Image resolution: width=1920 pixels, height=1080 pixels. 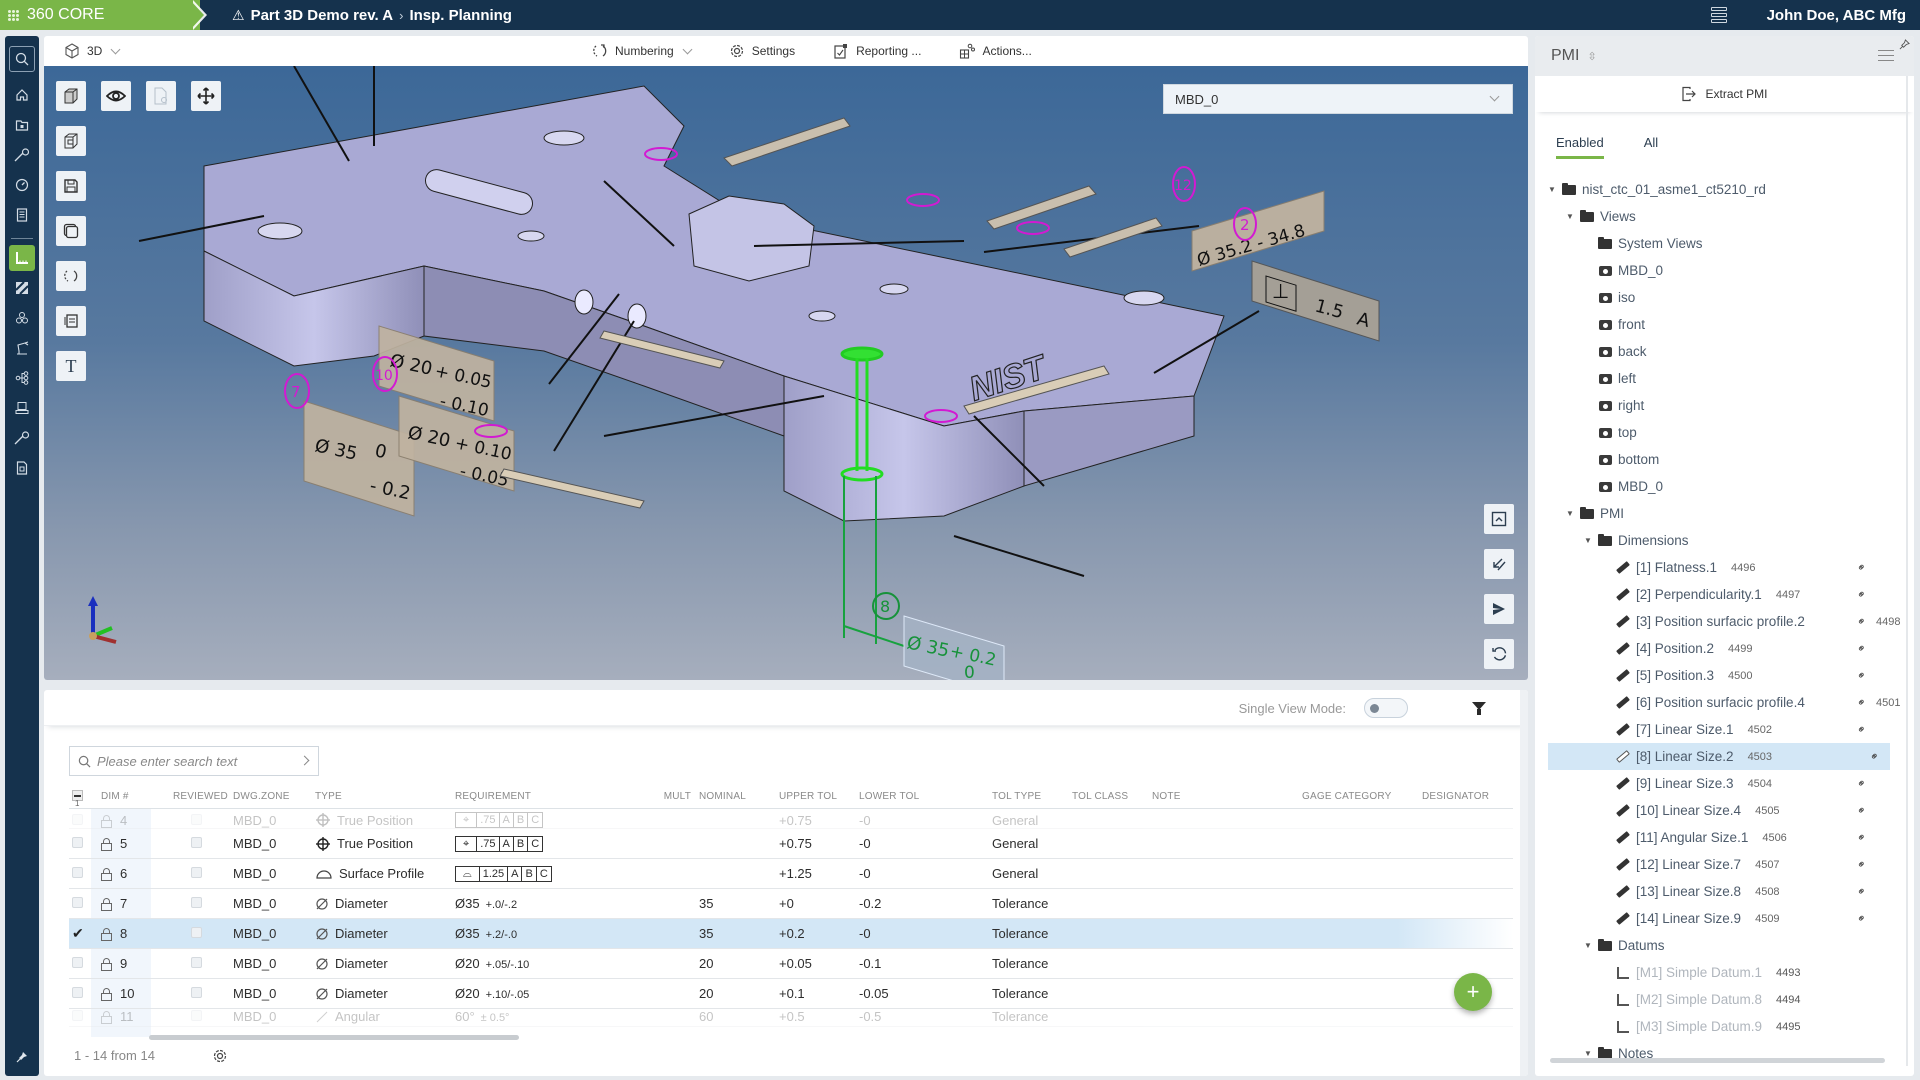 I want to click on rail-parts, so click(x=22, y=125).